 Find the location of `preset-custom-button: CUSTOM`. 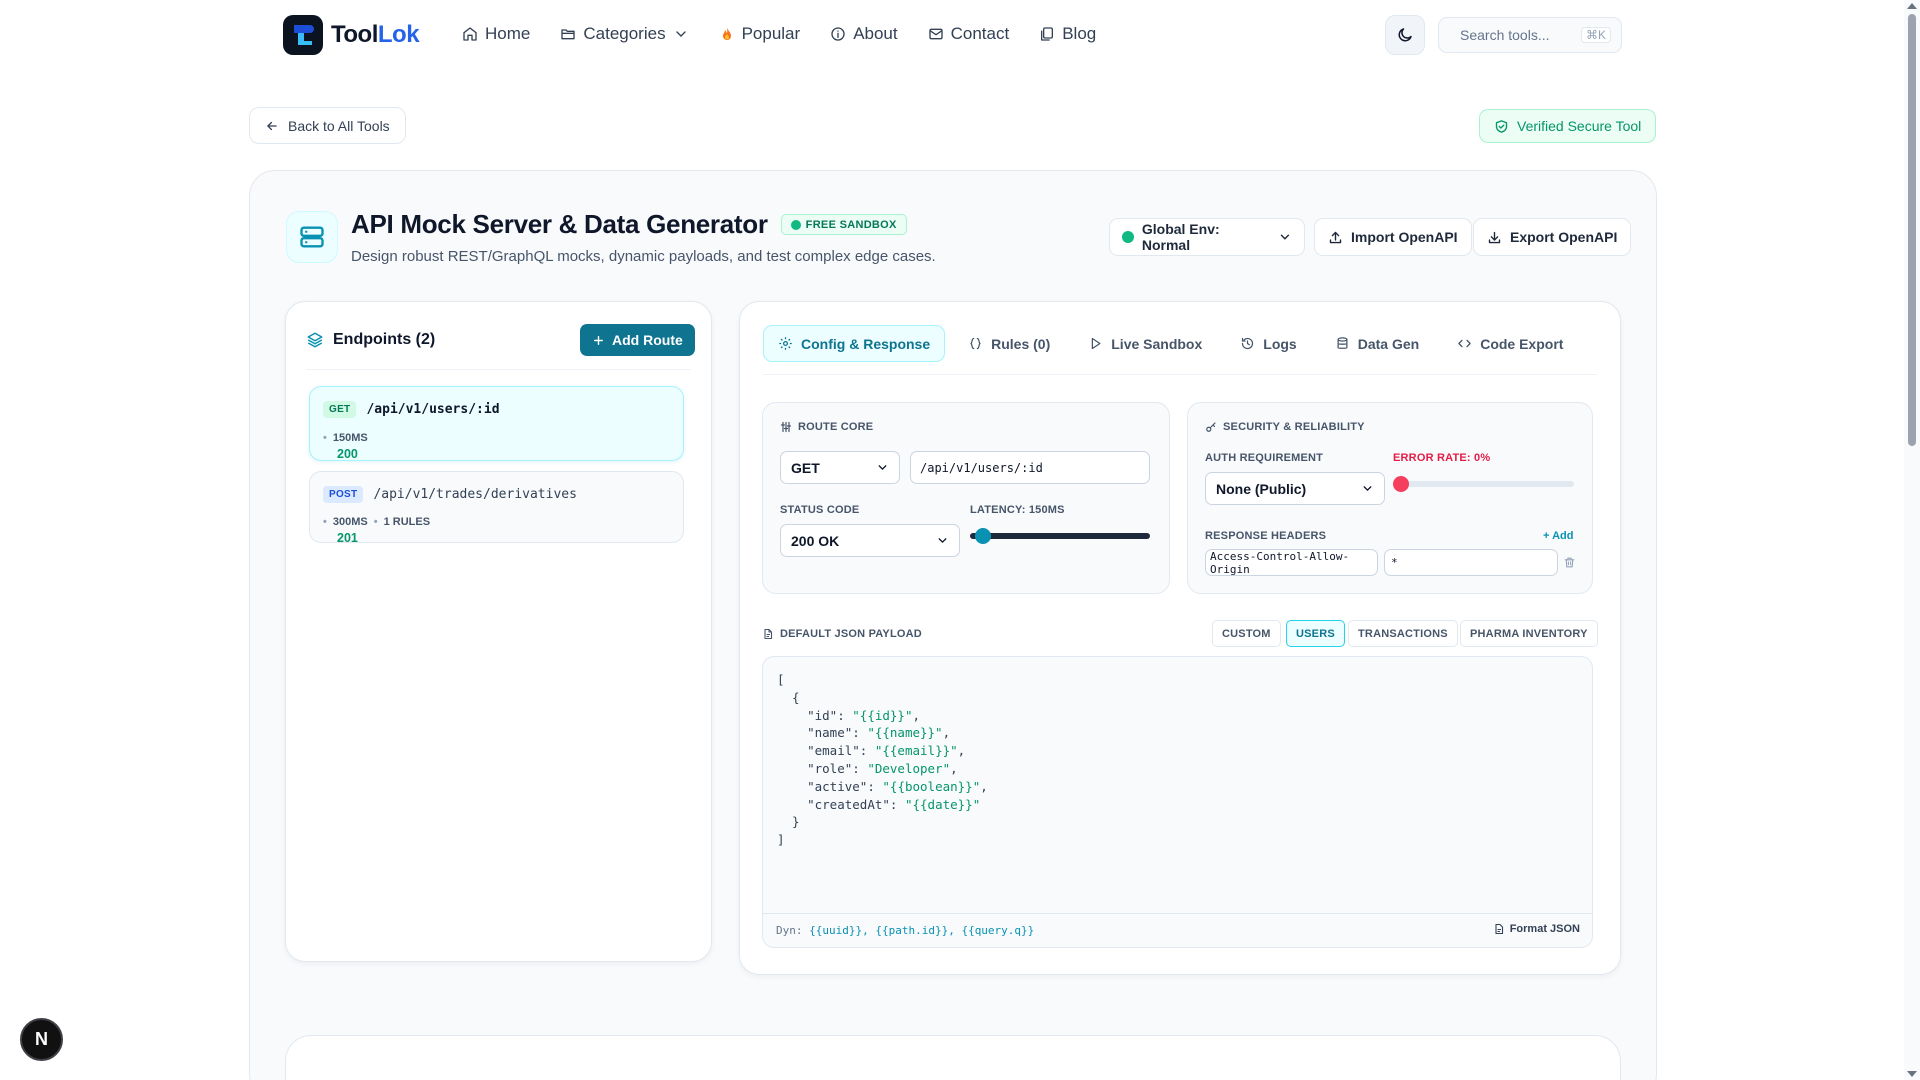

preset-custom-button: CUSTOM is located at coordinates (1246, 633).